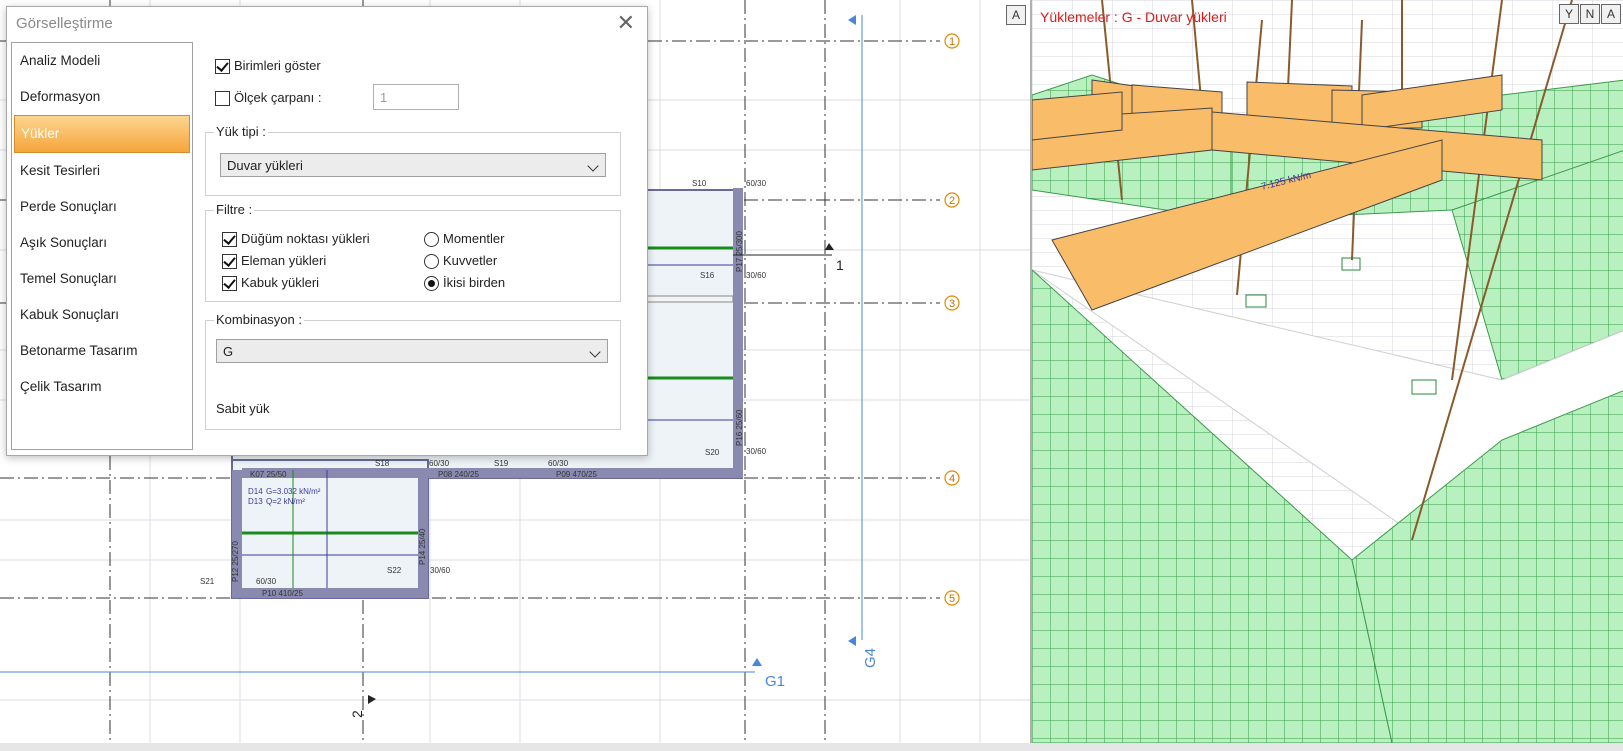  What do you see at coordinates (229, 284) in the screenshot?
I see `shell-loads-checkbox` at bounding box center [229, 284].